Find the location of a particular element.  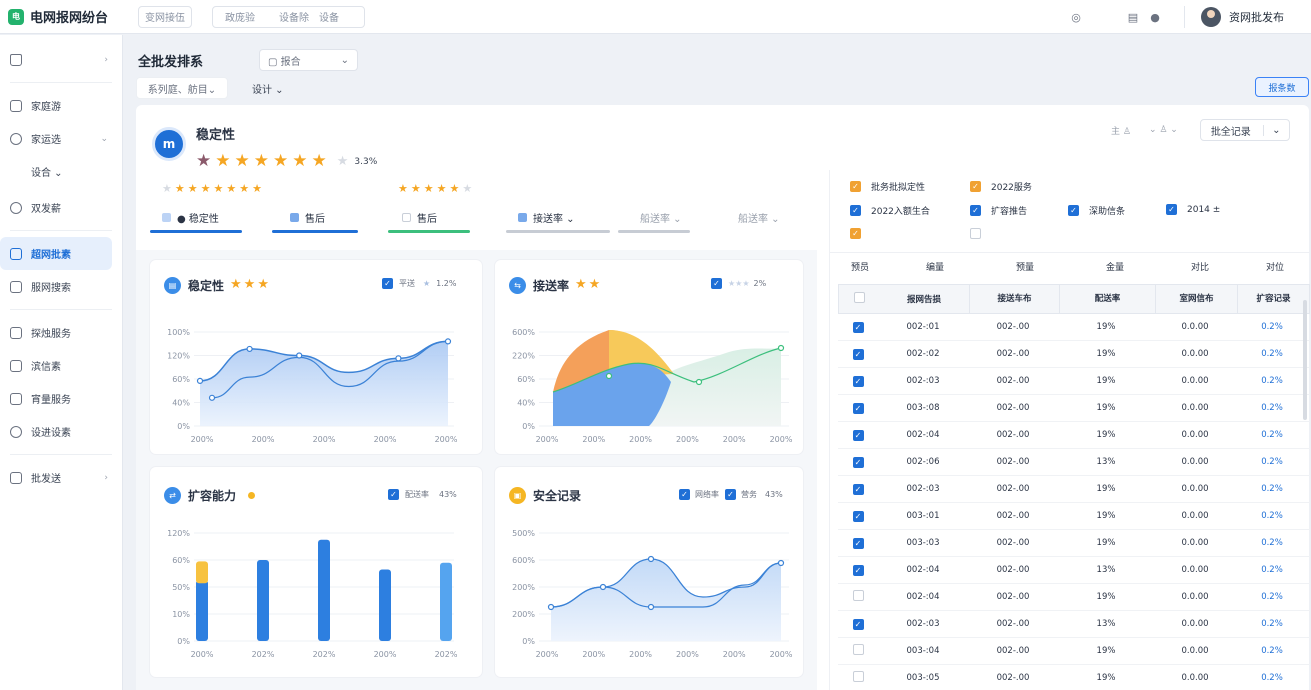

all-records-select: 批全记录 ⌄ is located at coordinates (1244, 130).